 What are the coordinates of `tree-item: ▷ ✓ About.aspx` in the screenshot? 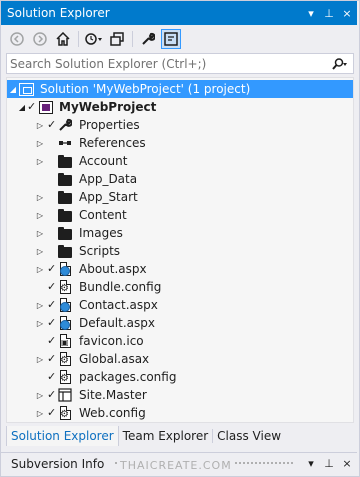 It's located at (180, 269).